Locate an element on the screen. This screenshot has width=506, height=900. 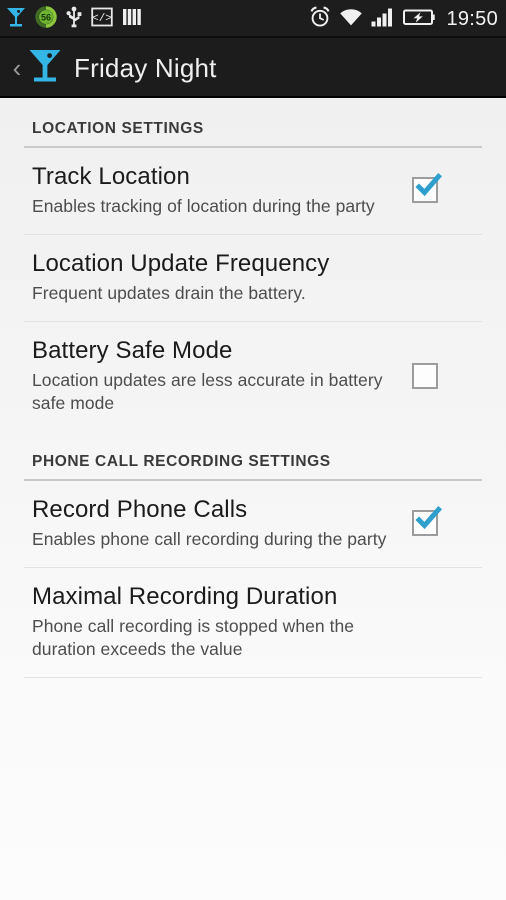
checkbox-battery-safe-mode is located at coordinates (427, 376).